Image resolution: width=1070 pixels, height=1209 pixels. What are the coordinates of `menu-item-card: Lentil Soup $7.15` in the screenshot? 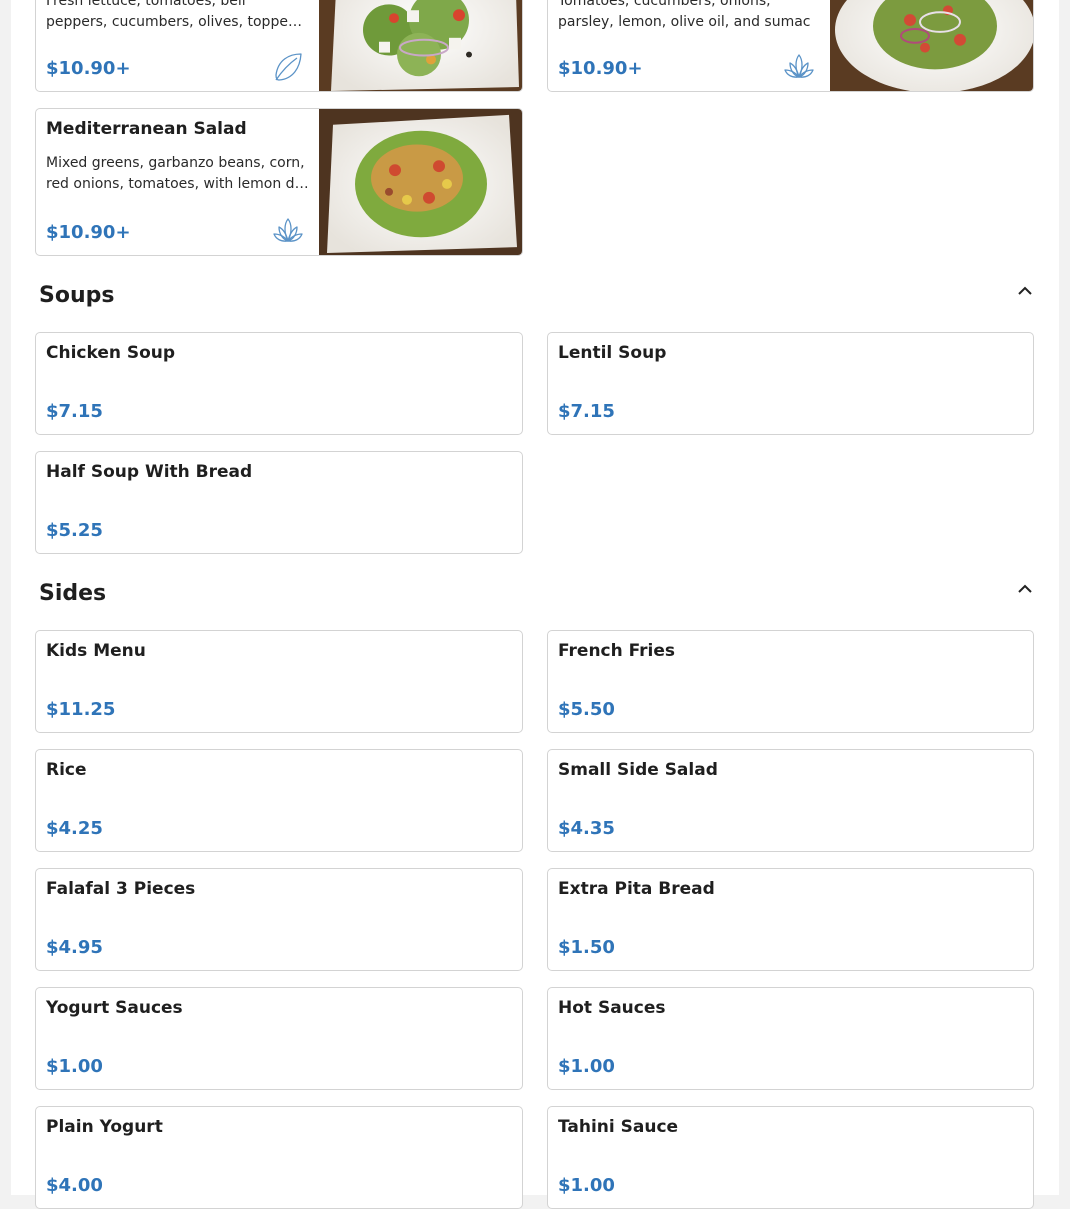 It's located at (790, 383).